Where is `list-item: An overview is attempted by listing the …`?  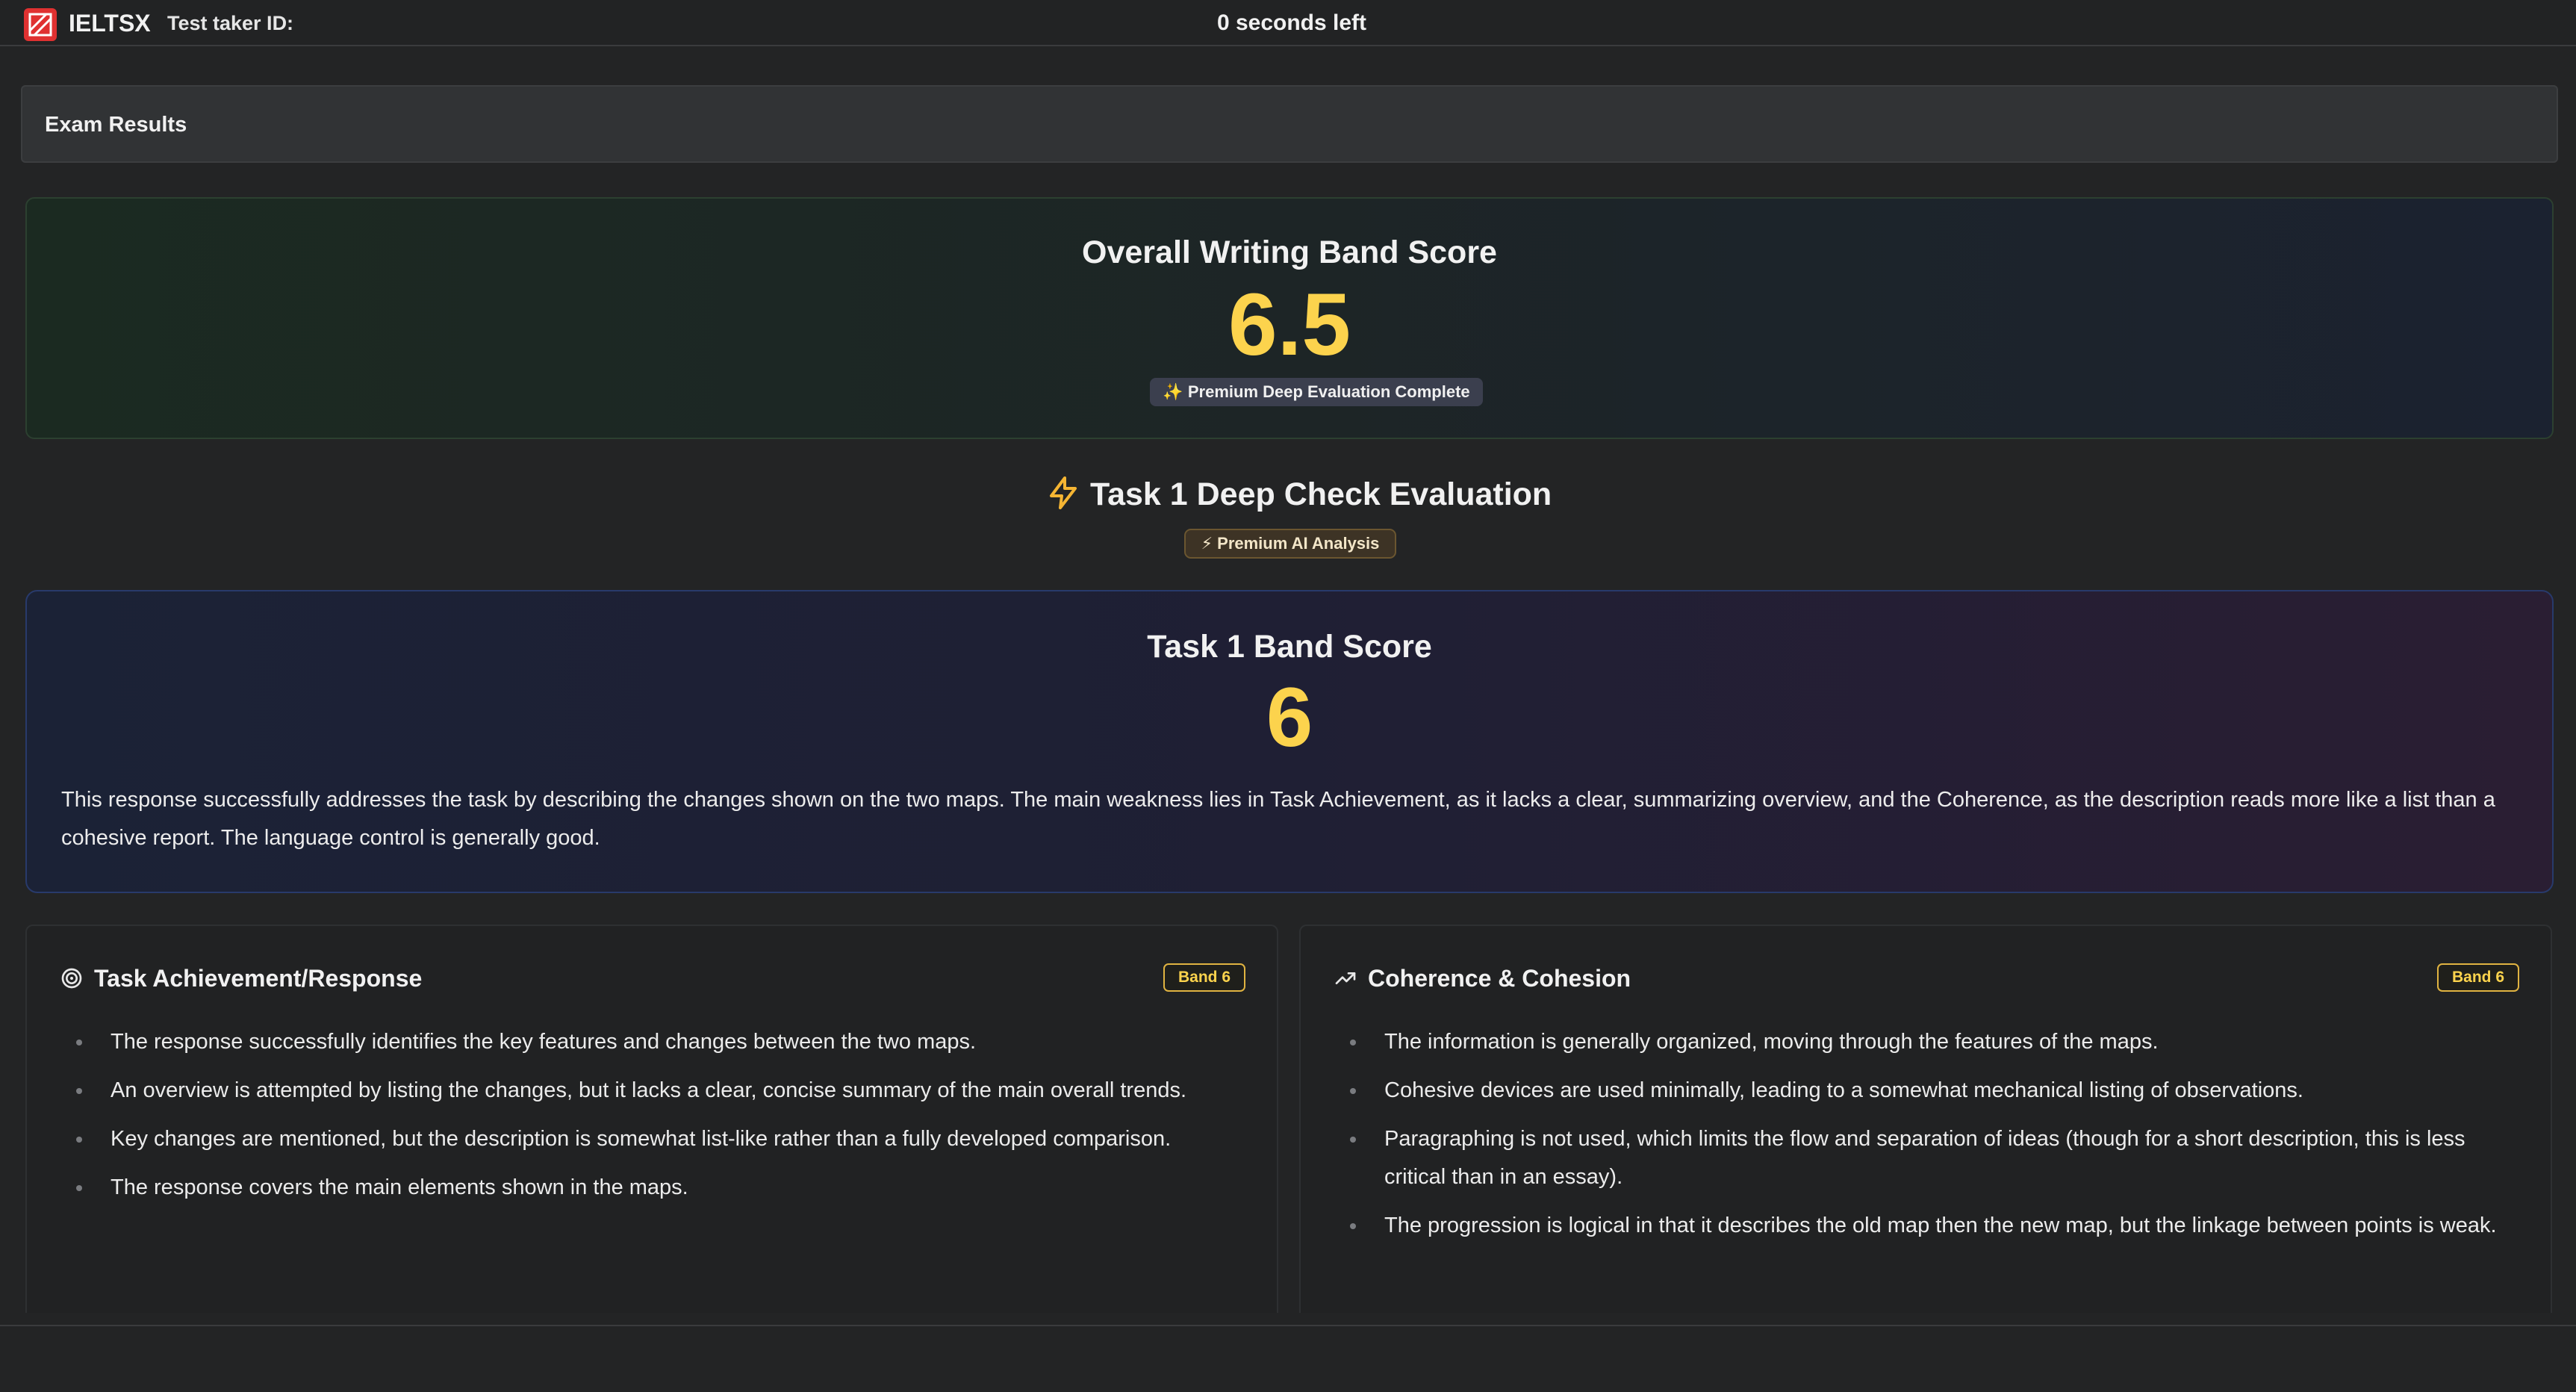
list-item: An overview is attempted by listing the … is located at coordinates (658, 1091).